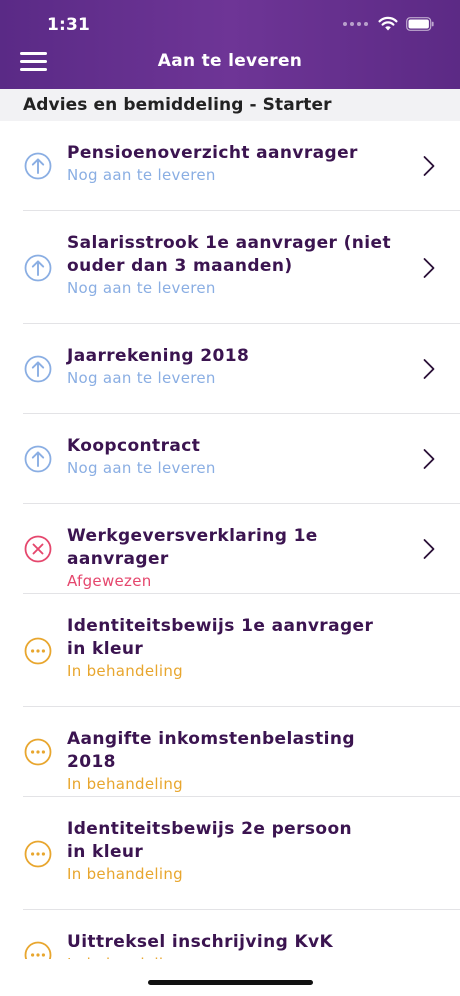  Describe the element at coordinates (230, 61) in the screenshot. I see `page-title: Aan te leveren` at that location.